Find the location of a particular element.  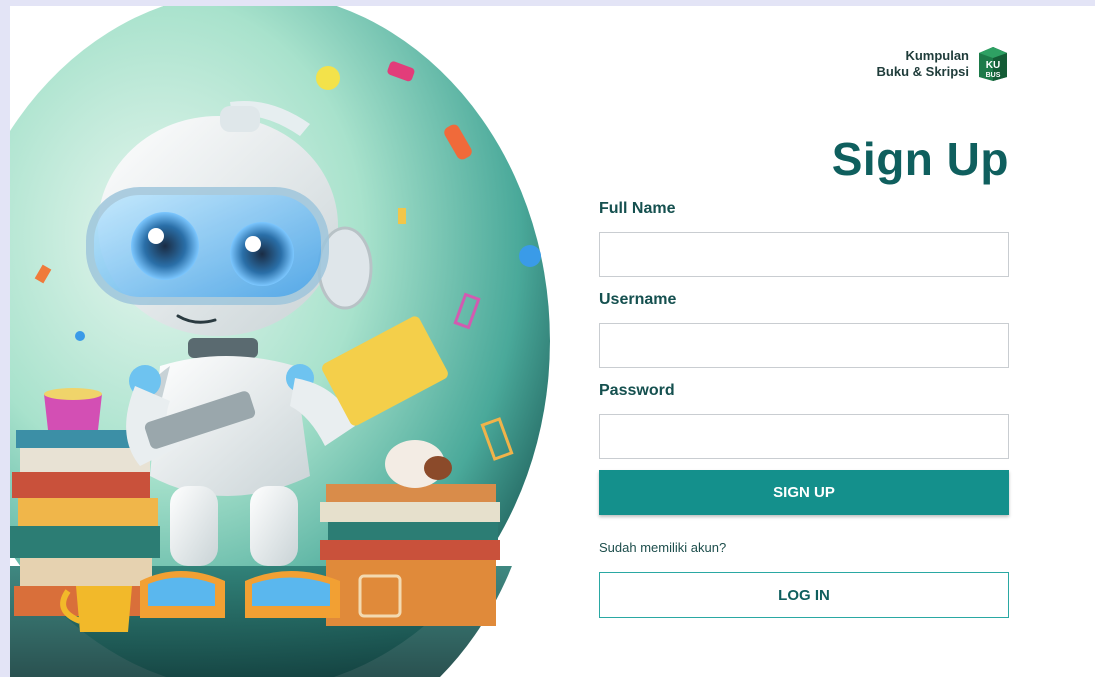

already-have-account-text: Sudah memiliki akun? is located at coordinates (663, 547).